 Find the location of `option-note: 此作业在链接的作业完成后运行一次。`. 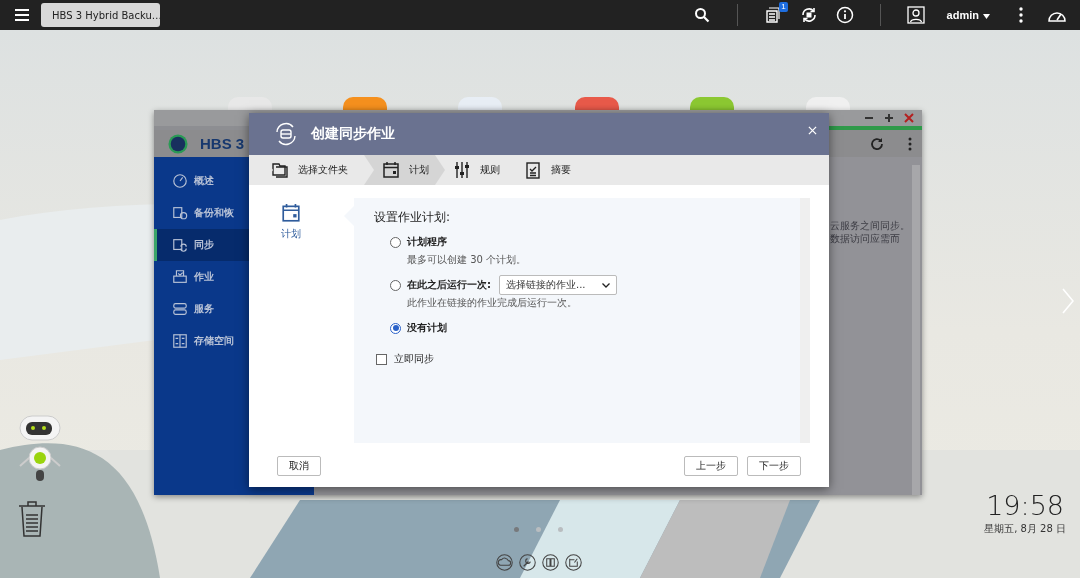

option-note: 此作业在链接的作业完成后运行一次。 is located at coordinates (492, 303).